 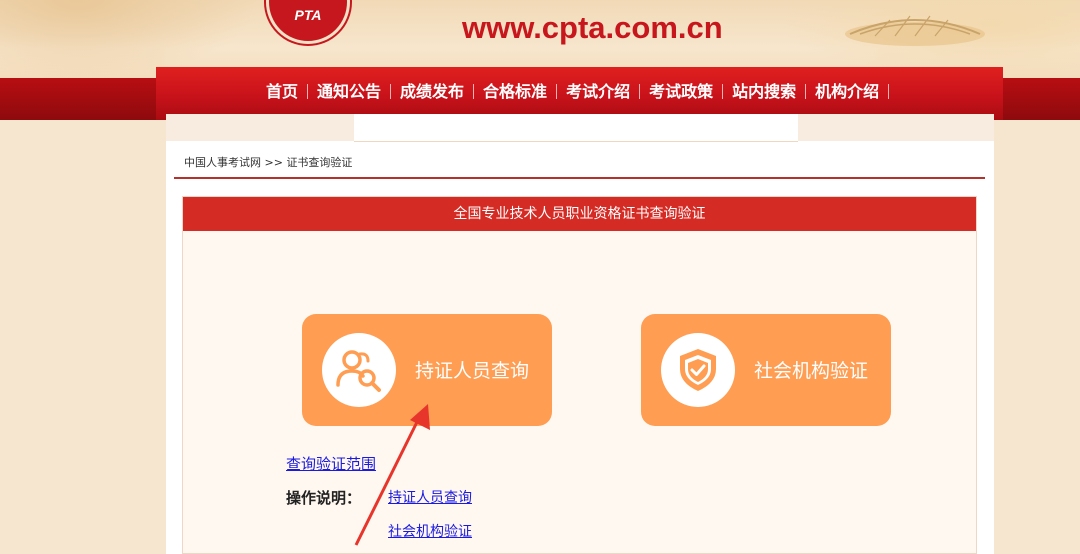 What do you see at coordinates (690, 92) in the screenshot?
I see `nav-item-exam-policy: 考试政策` at bounding box center [690, 92].